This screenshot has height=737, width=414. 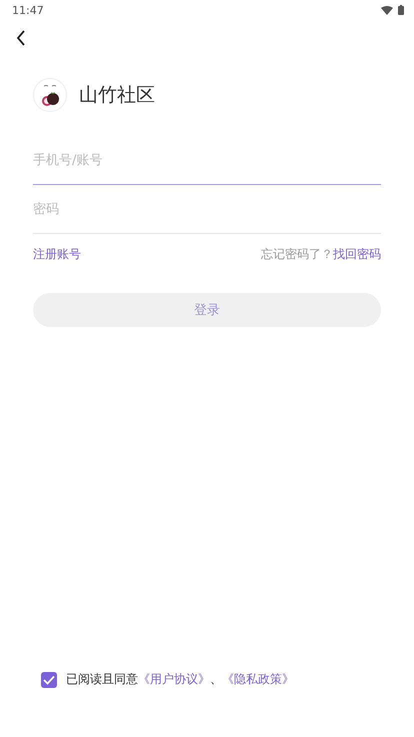 What do you see at coordinates (57, 254) in the screenshot?
I see `register-link: 注册账号` at bounding box center [57, 254].